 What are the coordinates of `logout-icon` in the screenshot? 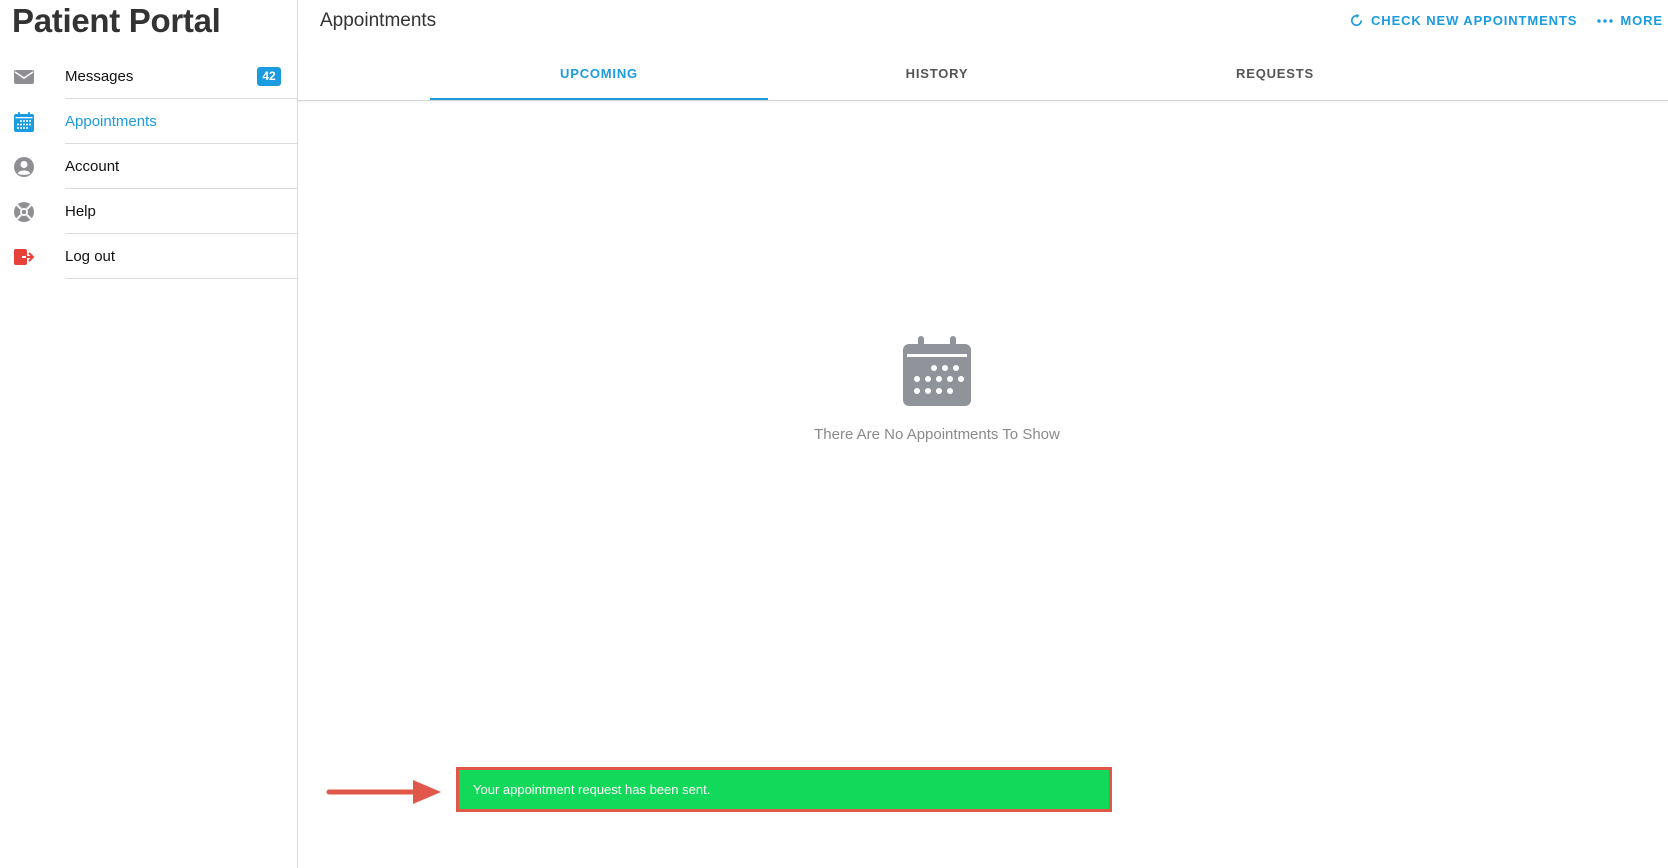 It's located at (24, 257).